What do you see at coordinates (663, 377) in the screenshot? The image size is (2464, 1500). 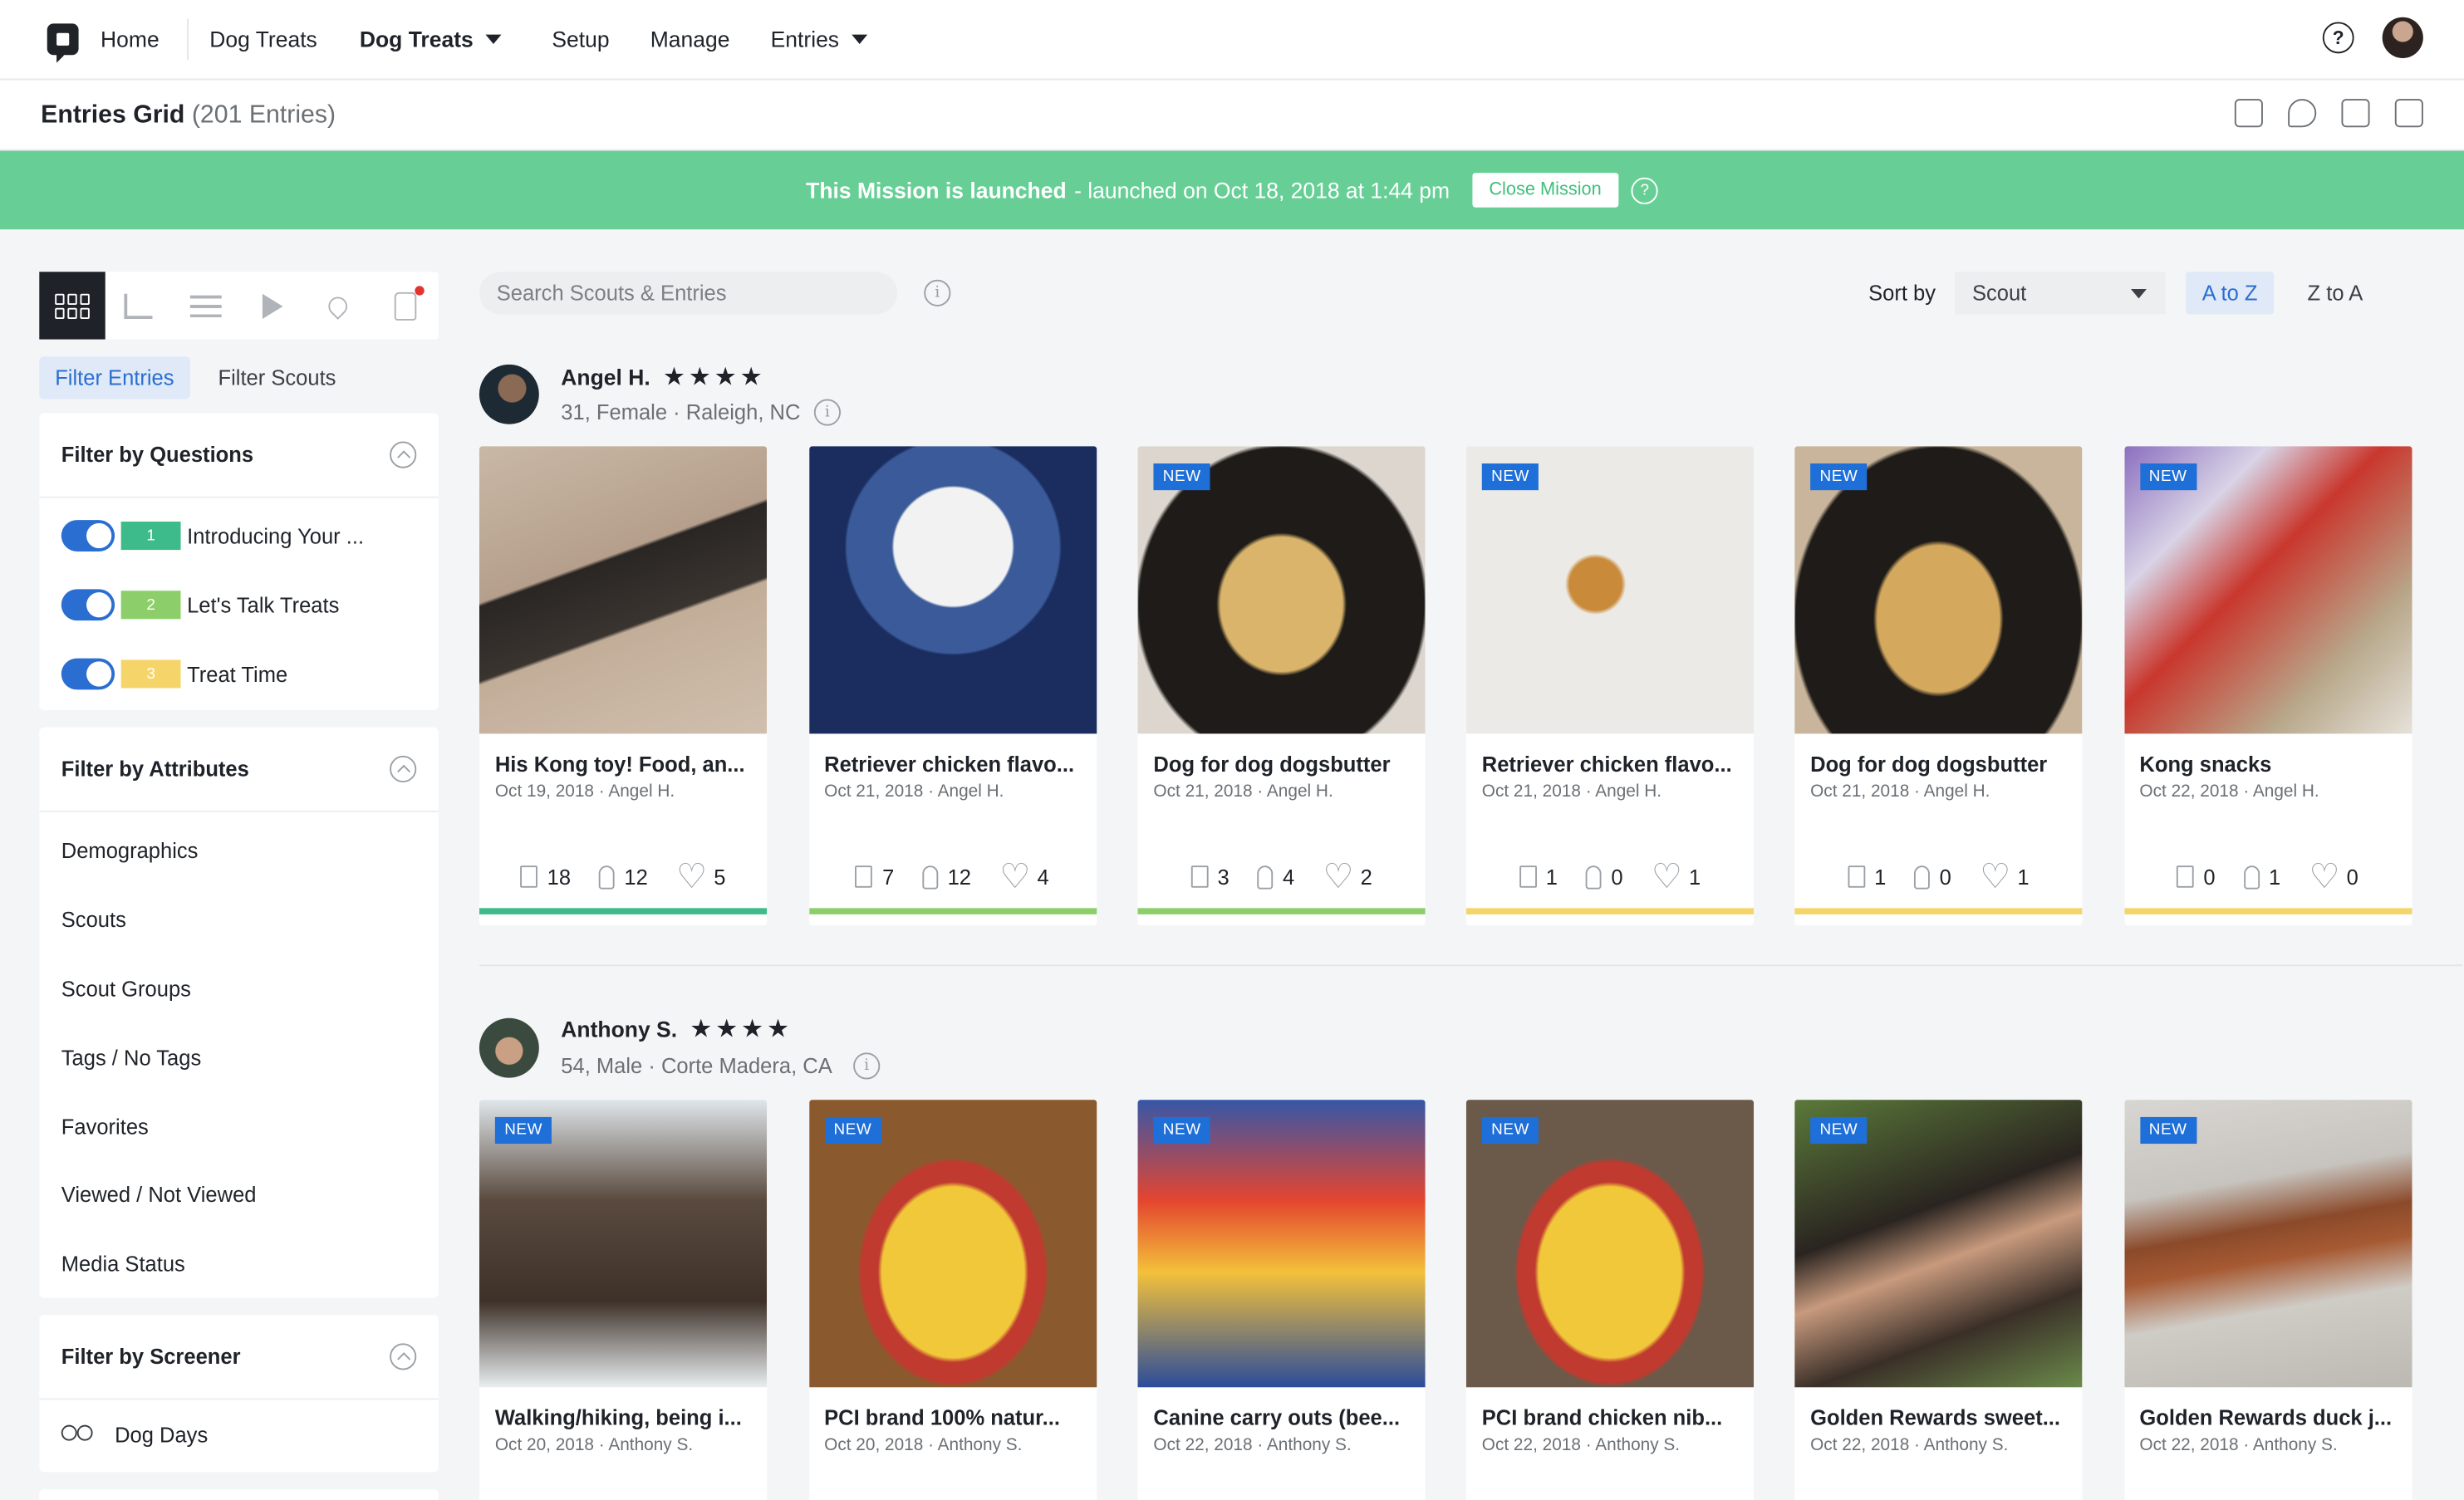 I see `scout-name: Angel H. ★★★★` at bounding box center [663, 377].